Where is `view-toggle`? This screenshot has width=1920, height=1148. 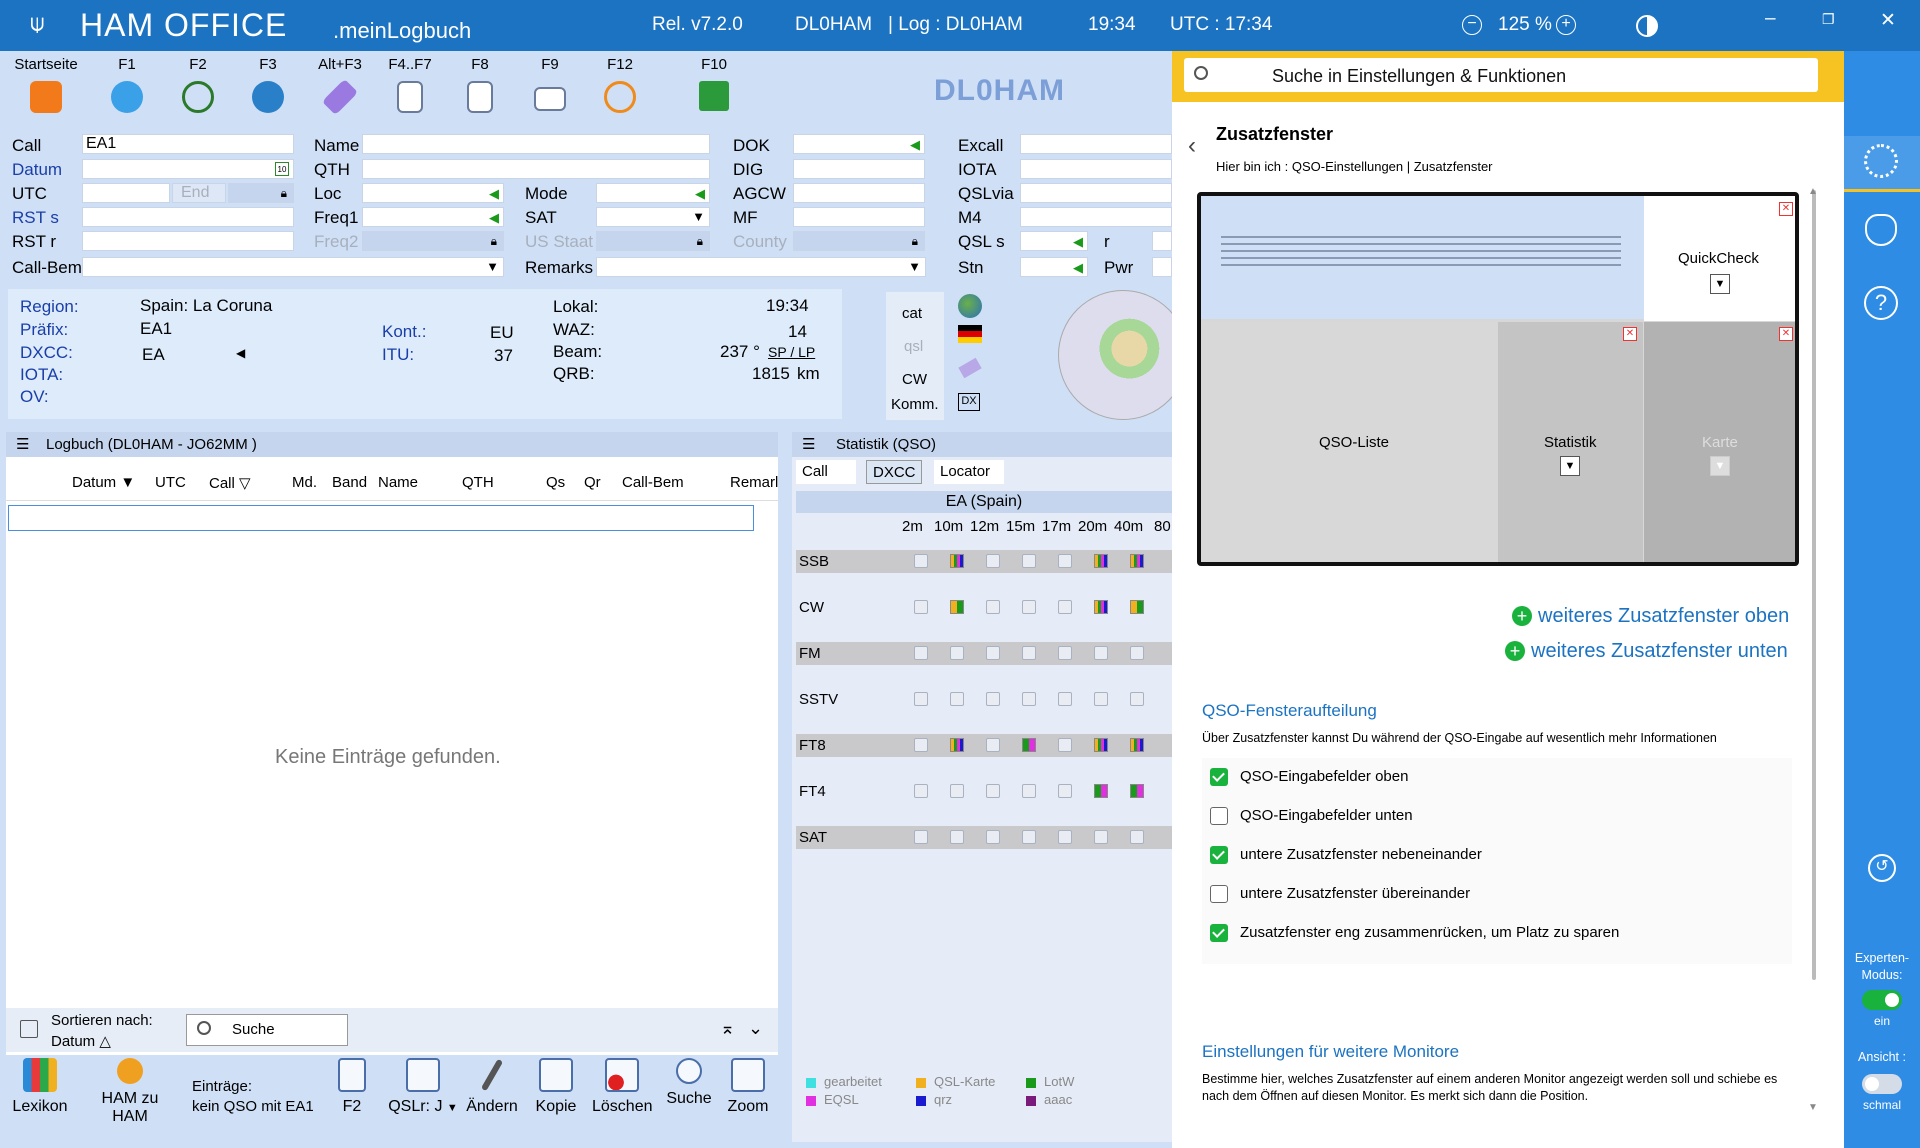 view-toggle is located at coordinates (1882, 1084).